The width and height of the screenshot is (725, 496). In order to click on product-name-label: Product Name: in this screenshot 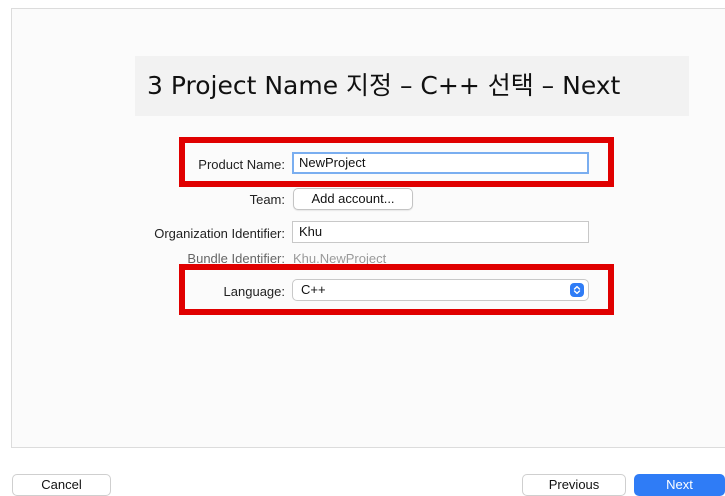, I will do `click(241, 164)`.